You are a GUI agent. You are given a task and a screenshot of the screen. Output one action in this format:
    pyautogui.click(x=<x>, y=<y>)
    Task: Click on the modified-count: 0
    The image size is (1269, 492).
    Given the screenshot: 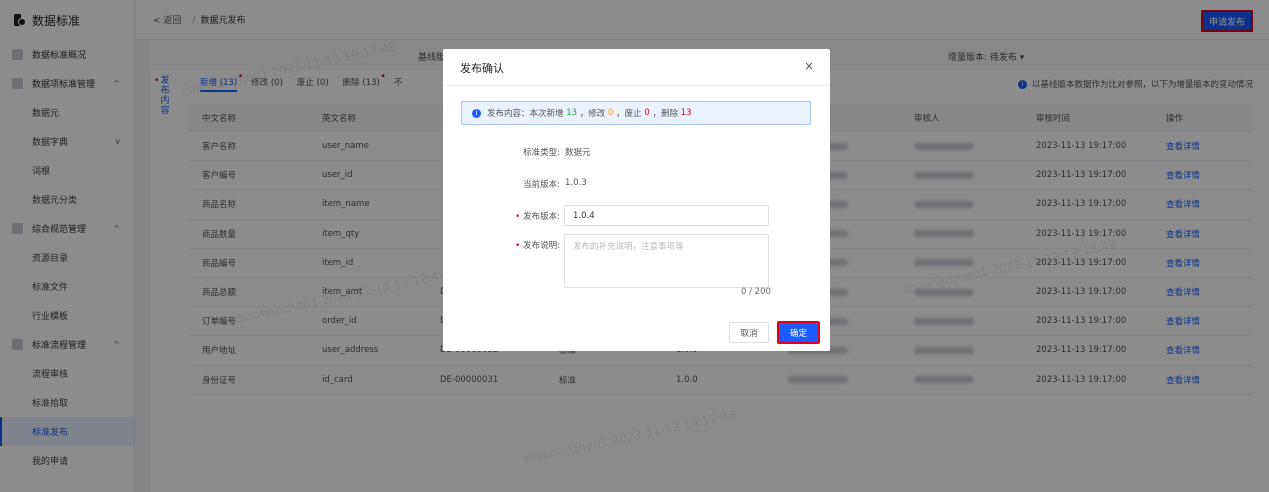 What is the action you would take?
    pyautogui.click(x=610, y=113)
    